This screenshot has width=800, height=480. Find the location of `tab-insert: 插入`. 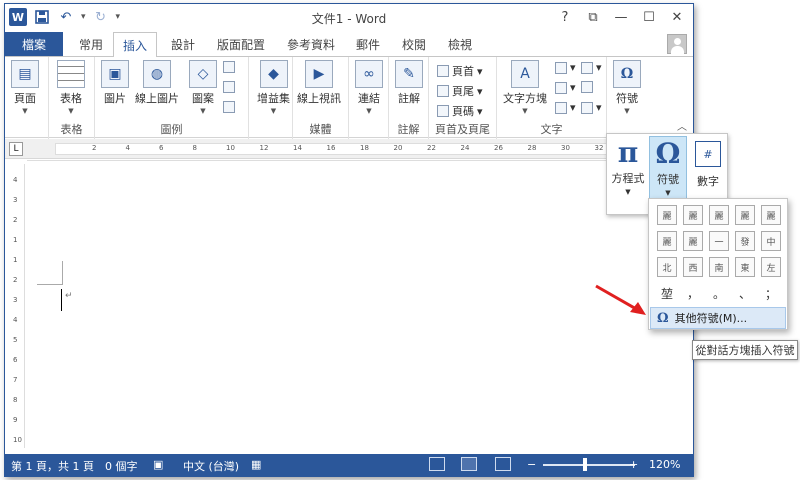

tab-insert: 插入 is located at coordinates (135, 44).